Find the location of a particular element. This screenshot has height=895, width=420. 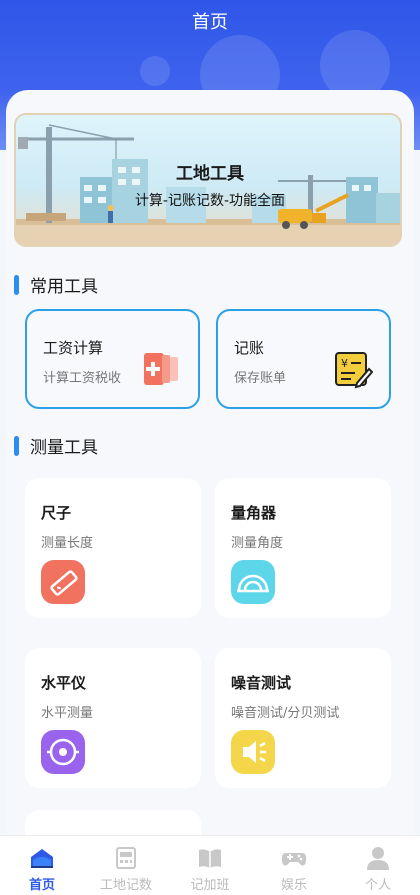

level-icon is located at coordinates (63, 752).